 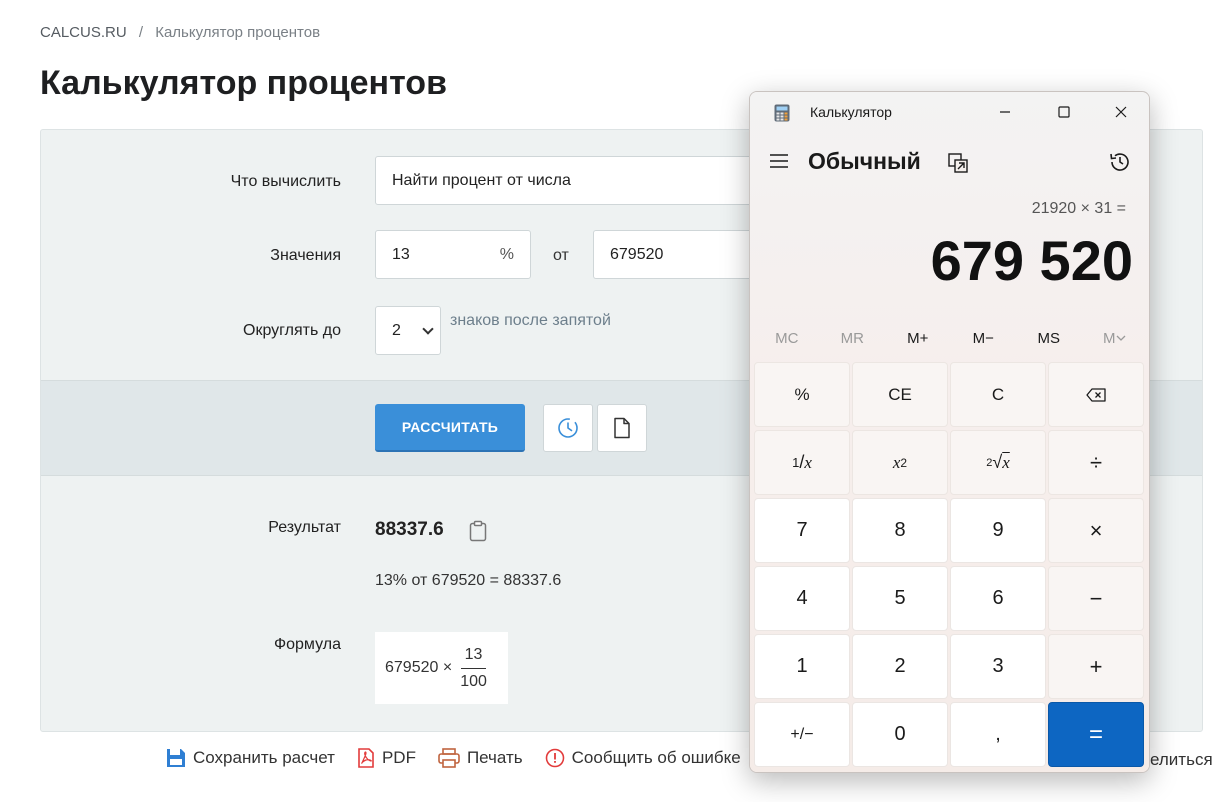 I want to click on multiply-key: ×, so click(x=1096, y=530).